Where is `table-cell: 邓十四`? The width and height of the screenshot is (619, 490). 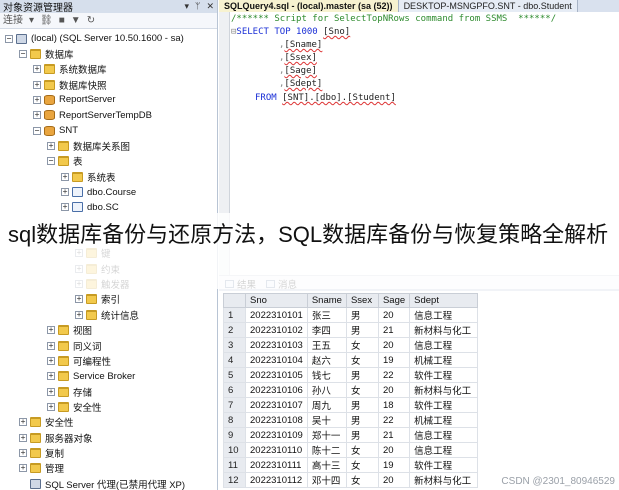
table-cell: 邓十四 is located at coordinates (326, 480).